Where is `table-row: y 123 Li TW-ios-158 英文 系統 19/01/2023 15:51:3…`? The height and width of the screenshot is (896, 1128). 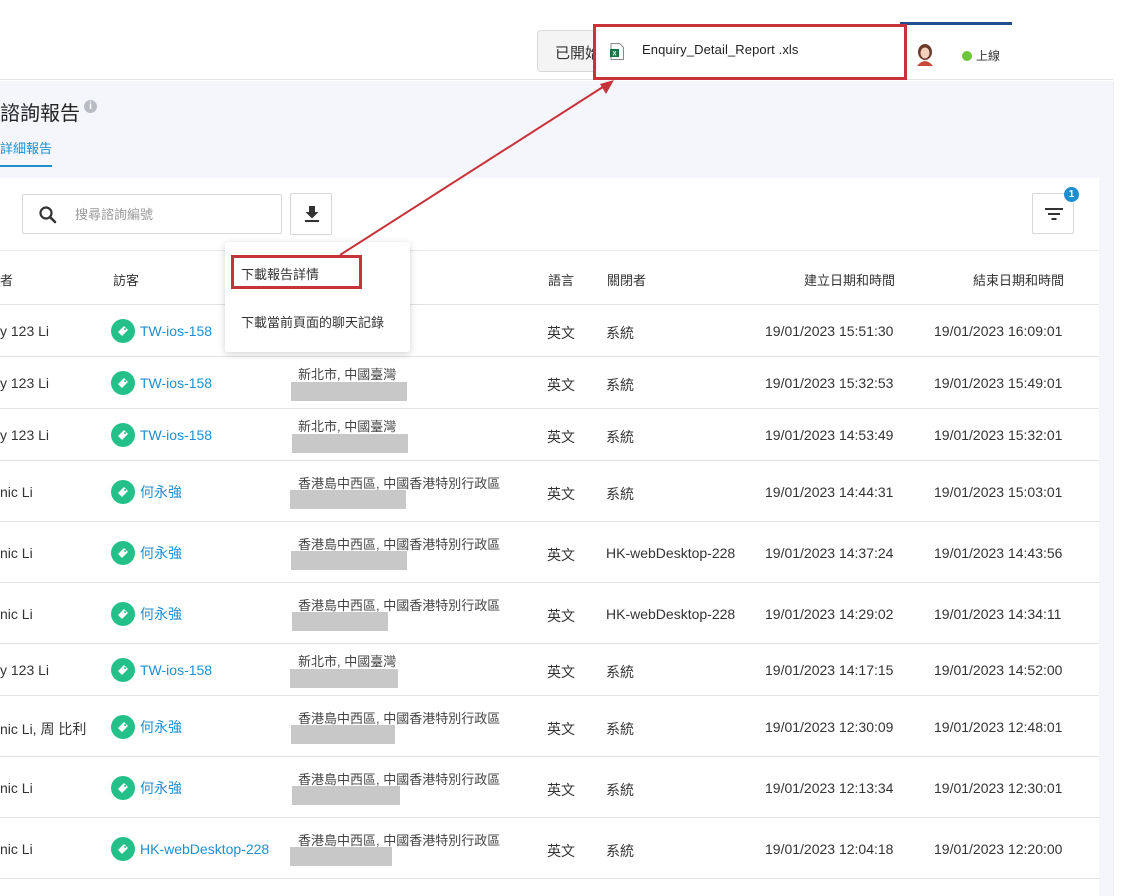
table-row: y 123 Li TW-ios-158 英文 系統 19/01/2023 15:51:3… is located at coordinates (549, 331).